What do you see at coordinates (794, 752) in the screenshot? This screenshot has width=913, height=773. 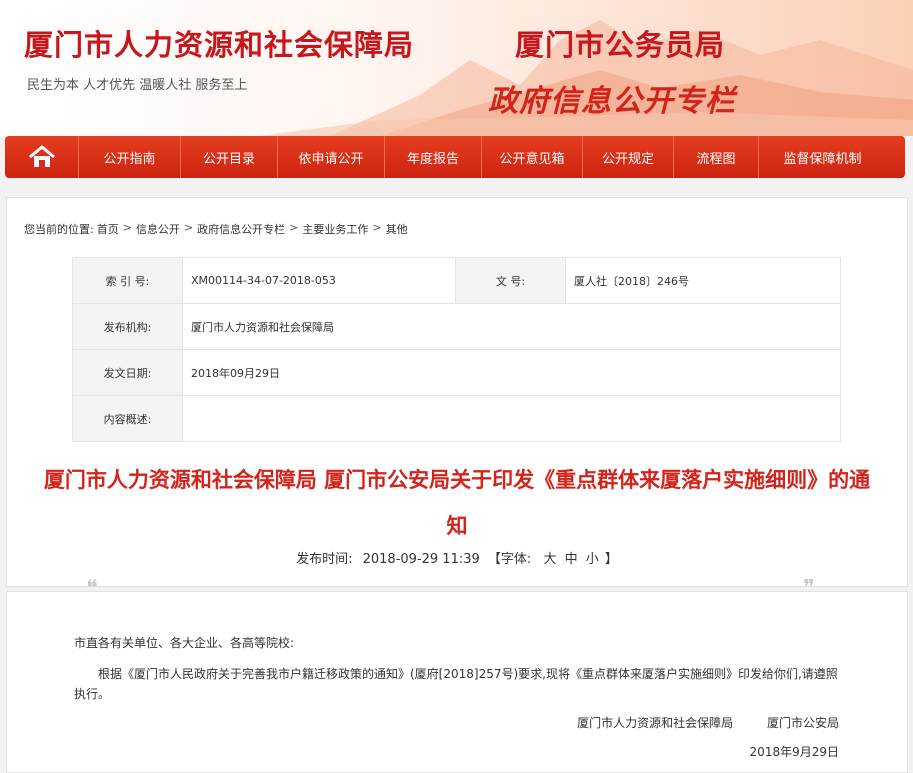 I see `sign-date: 2018年9月29日` at bounding box center [794, 752].